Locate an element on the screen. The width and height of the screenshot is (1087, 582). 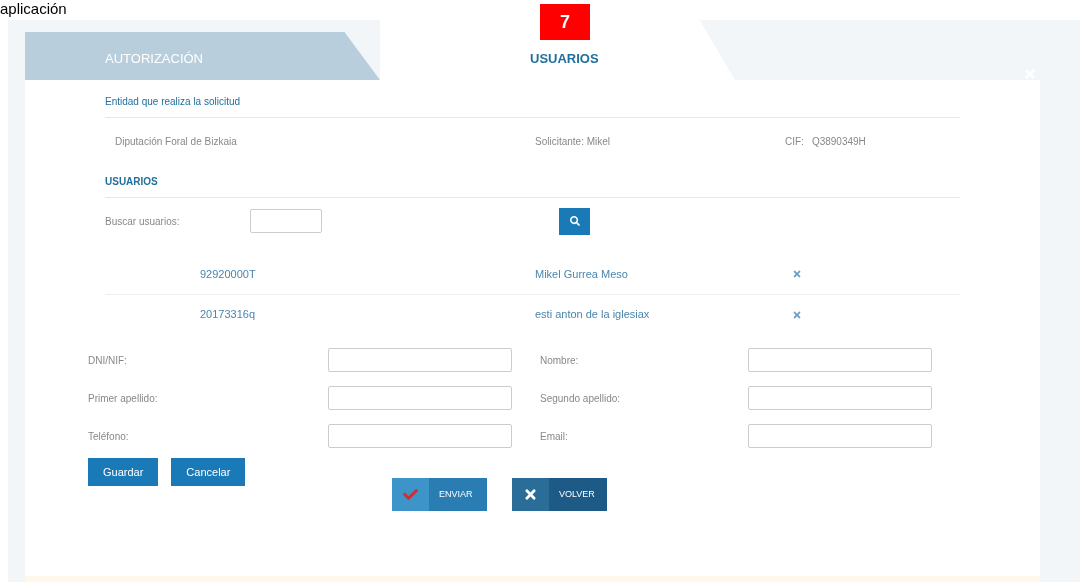
search-button is located at coordinates (574, 221).